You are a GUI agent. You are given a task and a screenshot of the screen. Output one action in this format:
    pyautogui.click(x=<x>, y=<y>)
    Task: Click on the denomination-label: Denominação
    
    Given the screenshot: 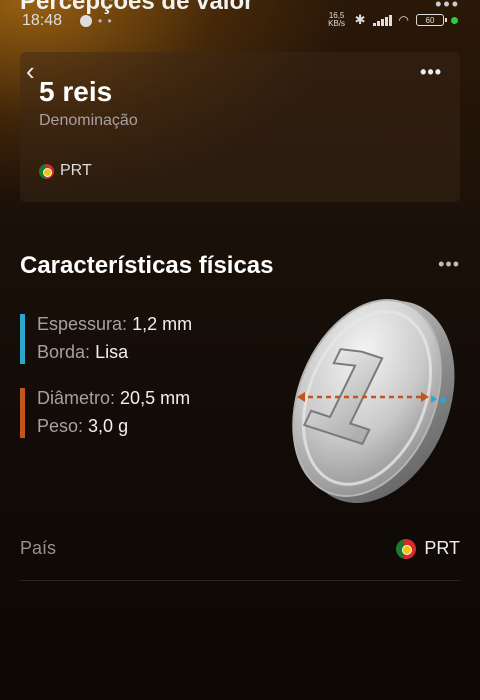 What is the action you would take?
    pyautogui.click(x=88, y=120)
    